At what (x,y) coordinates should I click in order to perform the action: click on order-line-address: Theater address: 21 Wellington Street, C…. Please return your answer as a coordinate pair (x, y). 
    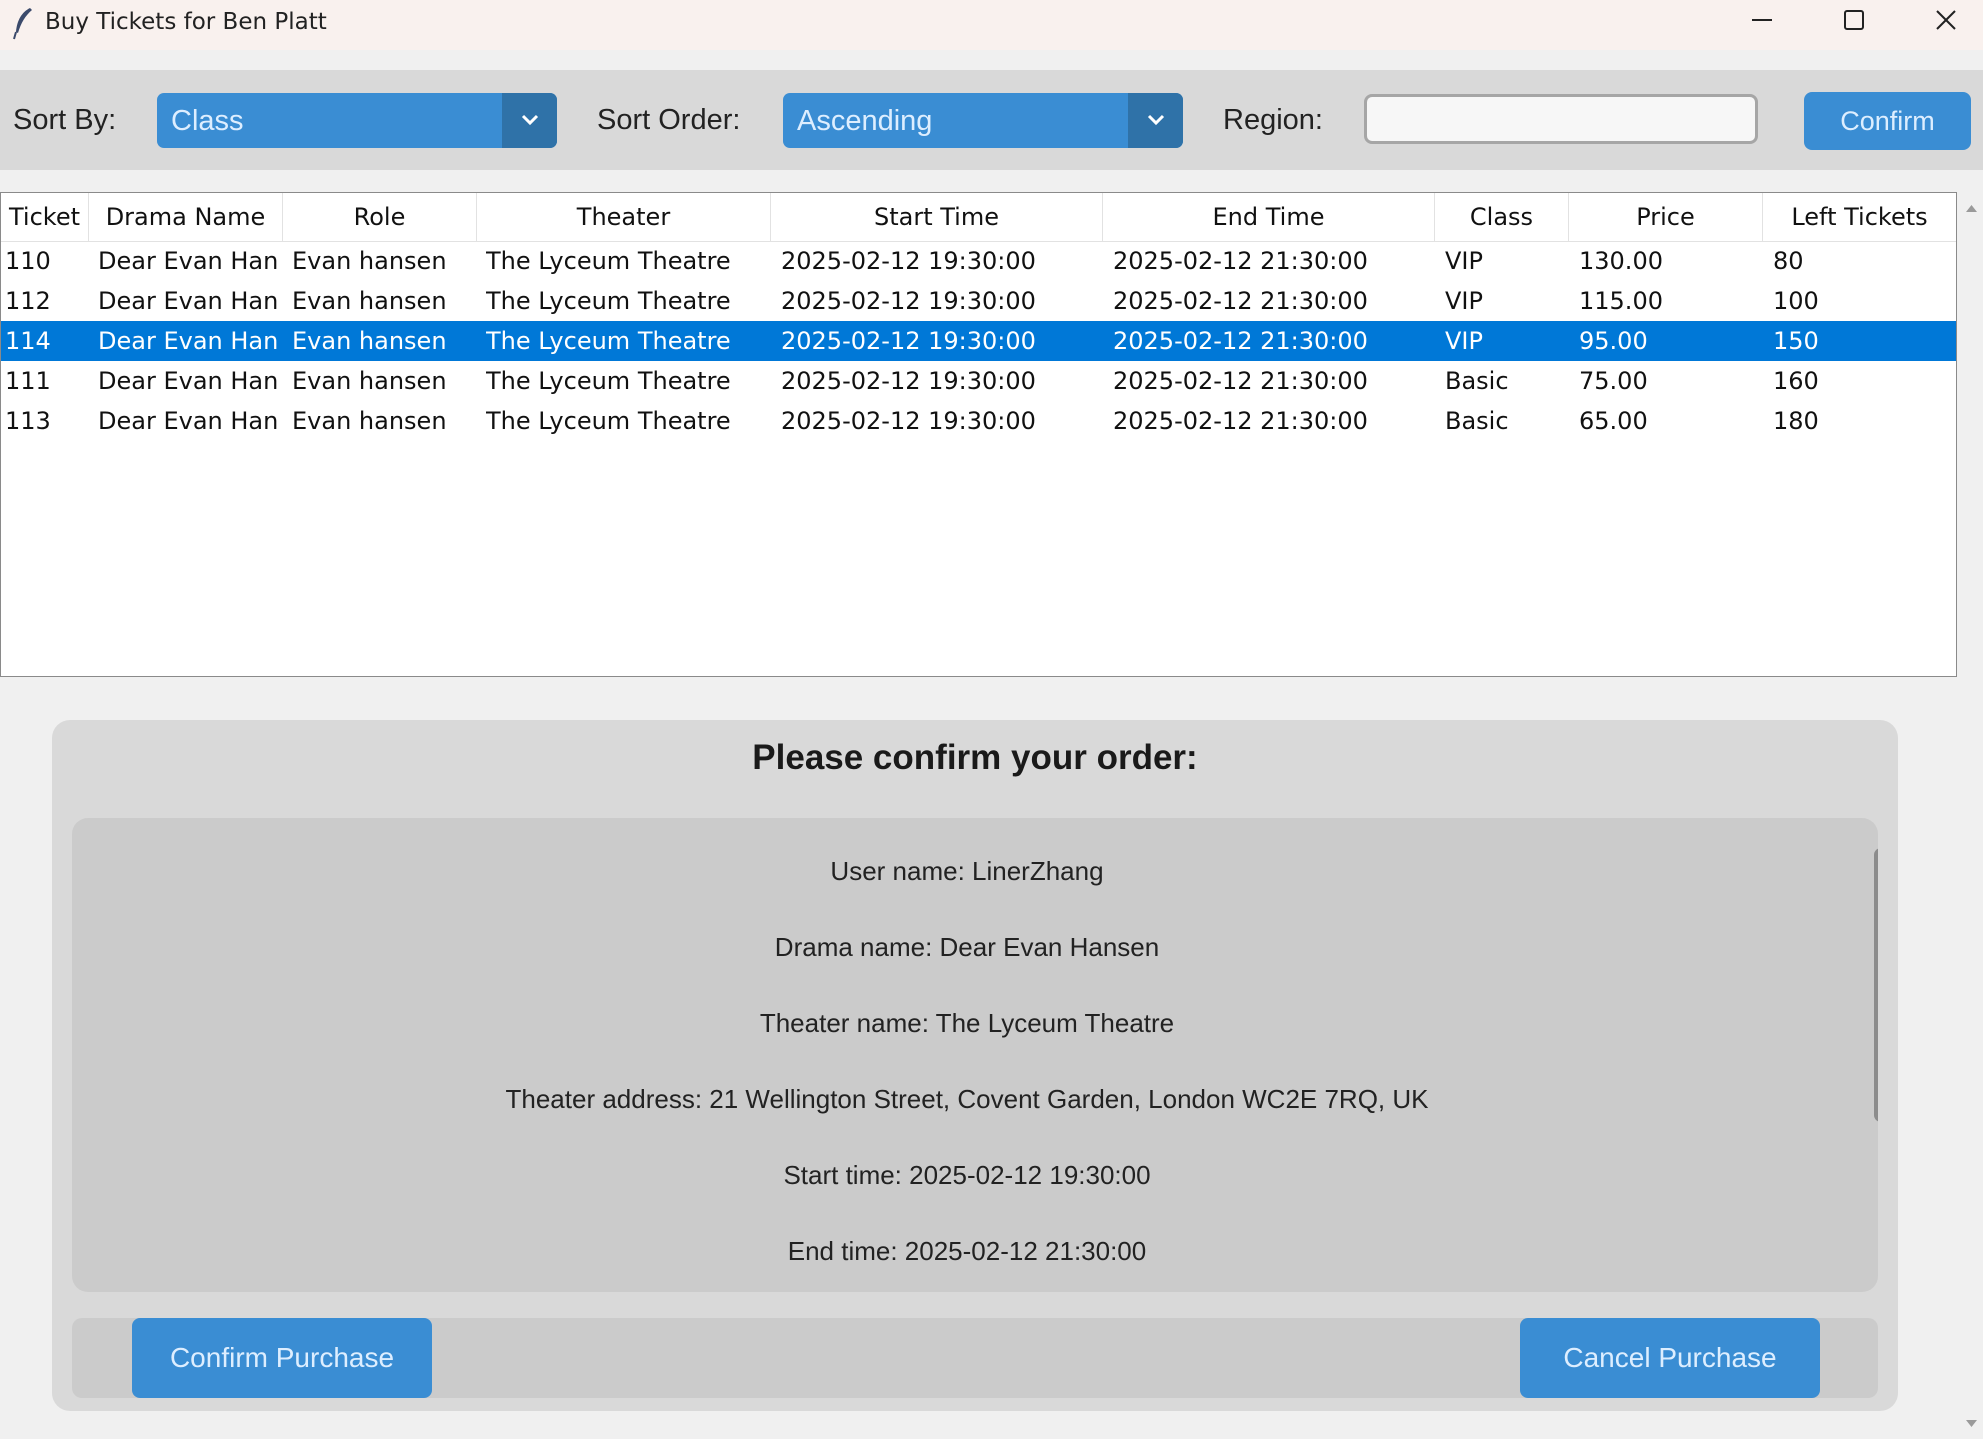
    Looking at the image, I should click on (967, 1099).